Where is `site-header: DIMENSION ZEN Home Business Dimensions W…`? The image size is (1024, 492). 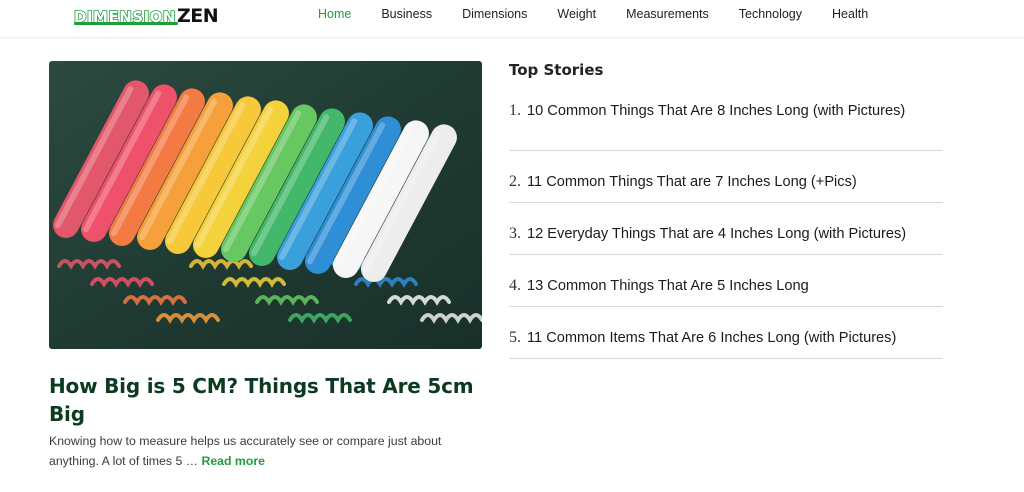 site-header: DIMENSION ZEN Home Business Dimensions W… is located at coordinates (512, 19).